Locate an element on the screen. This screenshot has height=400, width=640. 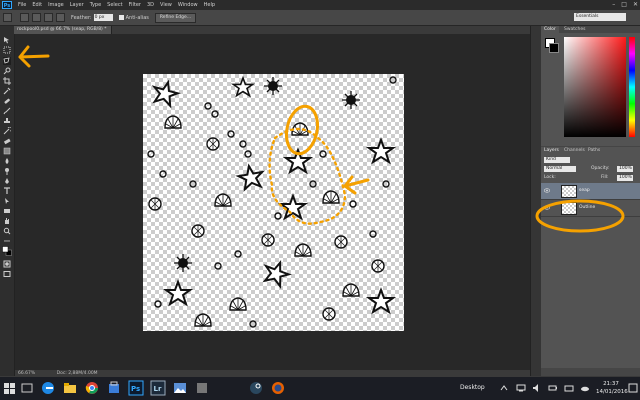
action-center-icon is located at coordinates (633, 388).